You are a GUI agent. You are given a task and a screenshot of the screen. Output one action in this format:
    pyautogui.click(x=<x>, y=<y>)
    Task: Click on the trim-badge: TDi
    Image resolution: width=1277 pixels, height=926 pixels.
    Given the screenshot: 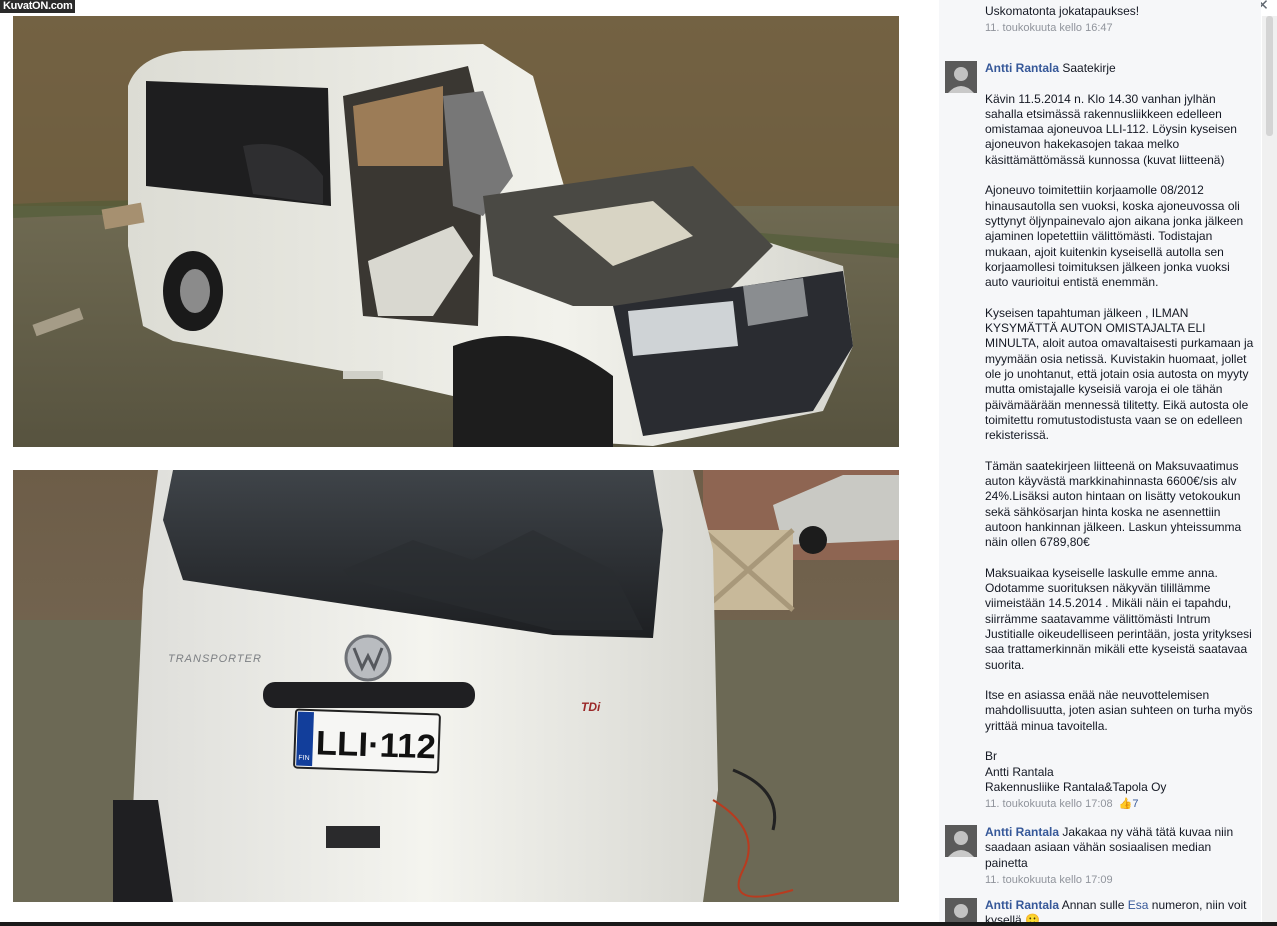 What is the action you would take?
    pyautogui.click(x=591, y=707)
    